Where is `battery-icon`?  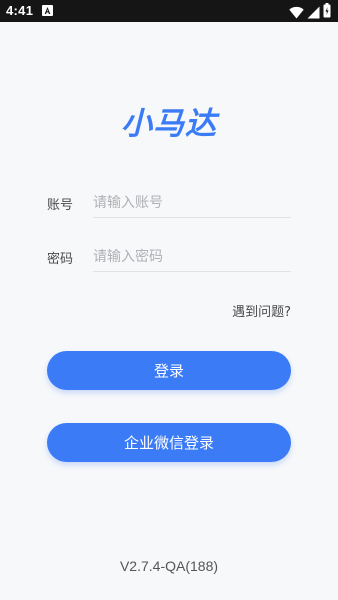 battery-icon is located at coordinates (327, 12).